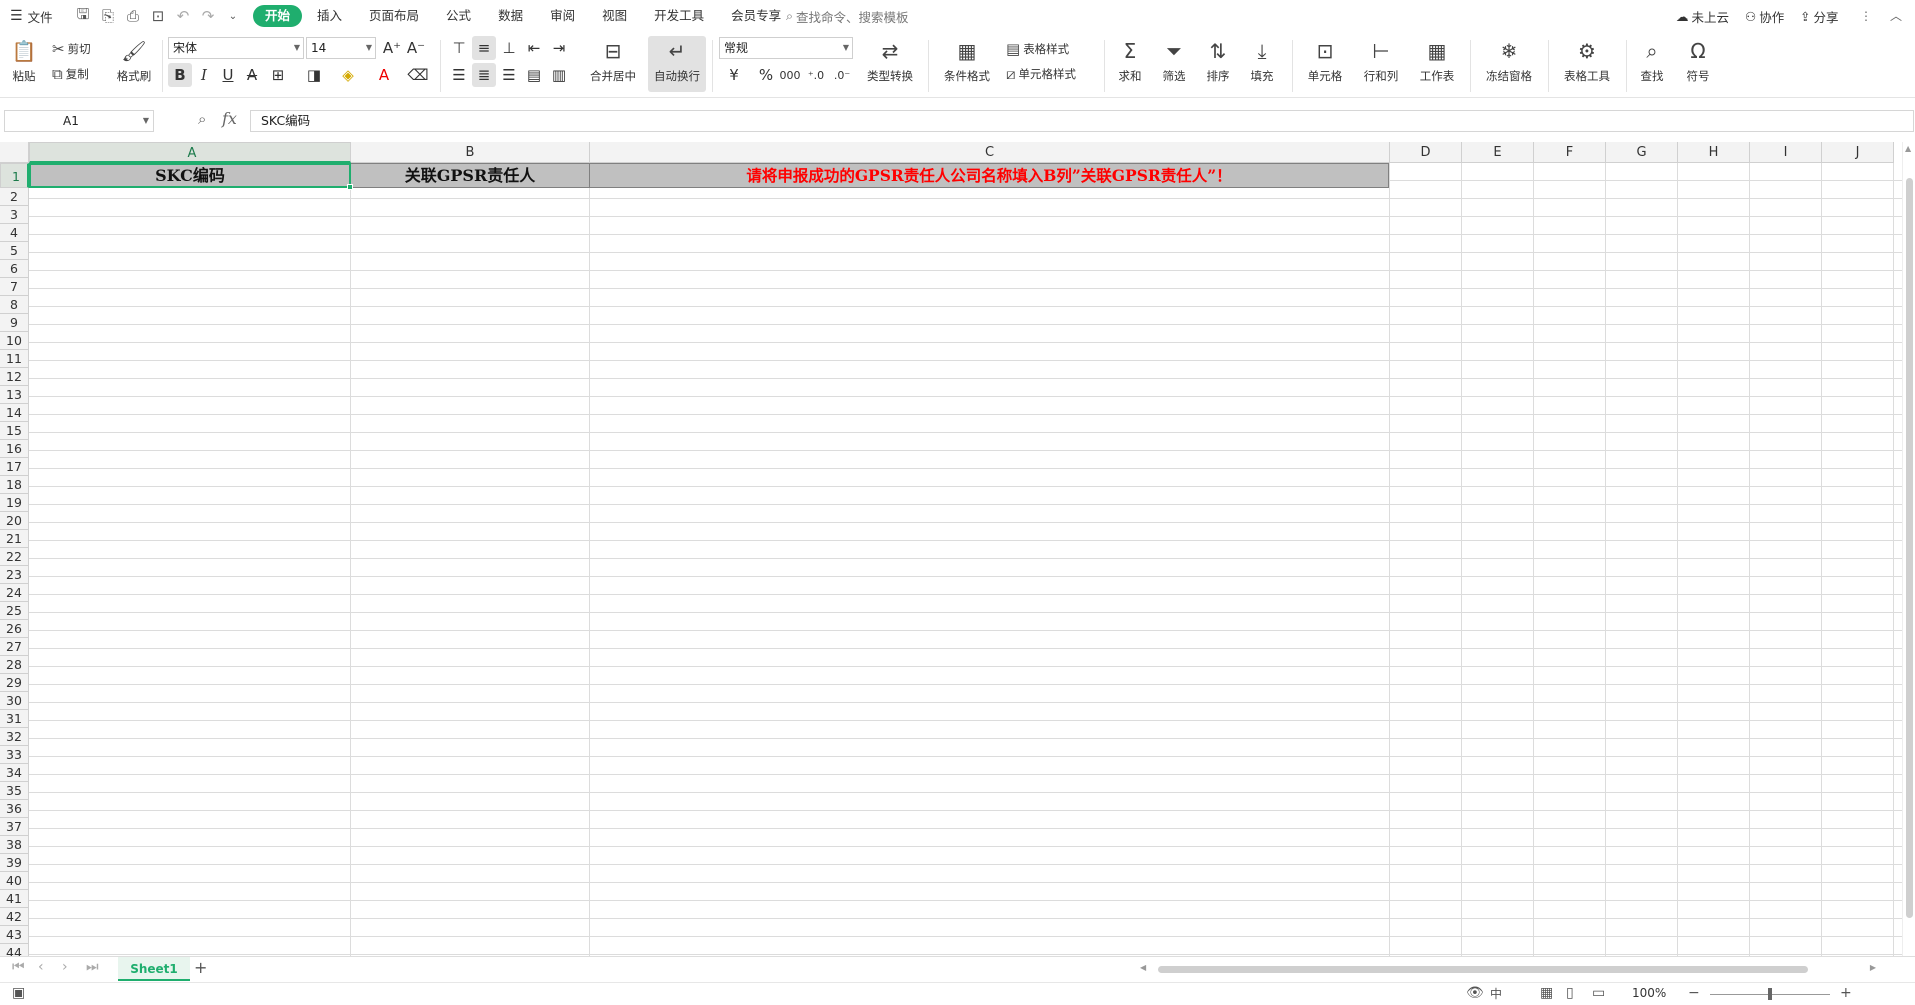 The image size is (1915, 1005). Describe the element at coordinates (14, 269) in the screenshot. I see `row-header-6: 6` at that location.